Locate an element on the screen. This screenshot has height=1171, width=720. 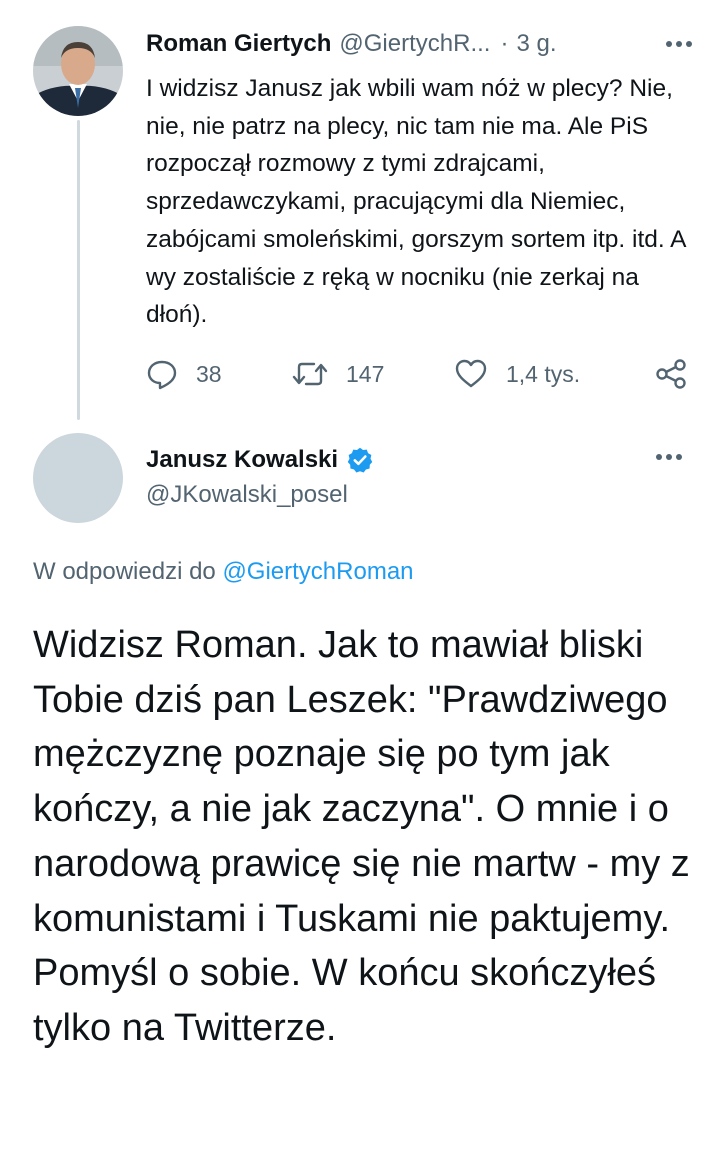
reply-context: W odpowiedzi do @GiertychRoman is located at coordinates (223, 572).